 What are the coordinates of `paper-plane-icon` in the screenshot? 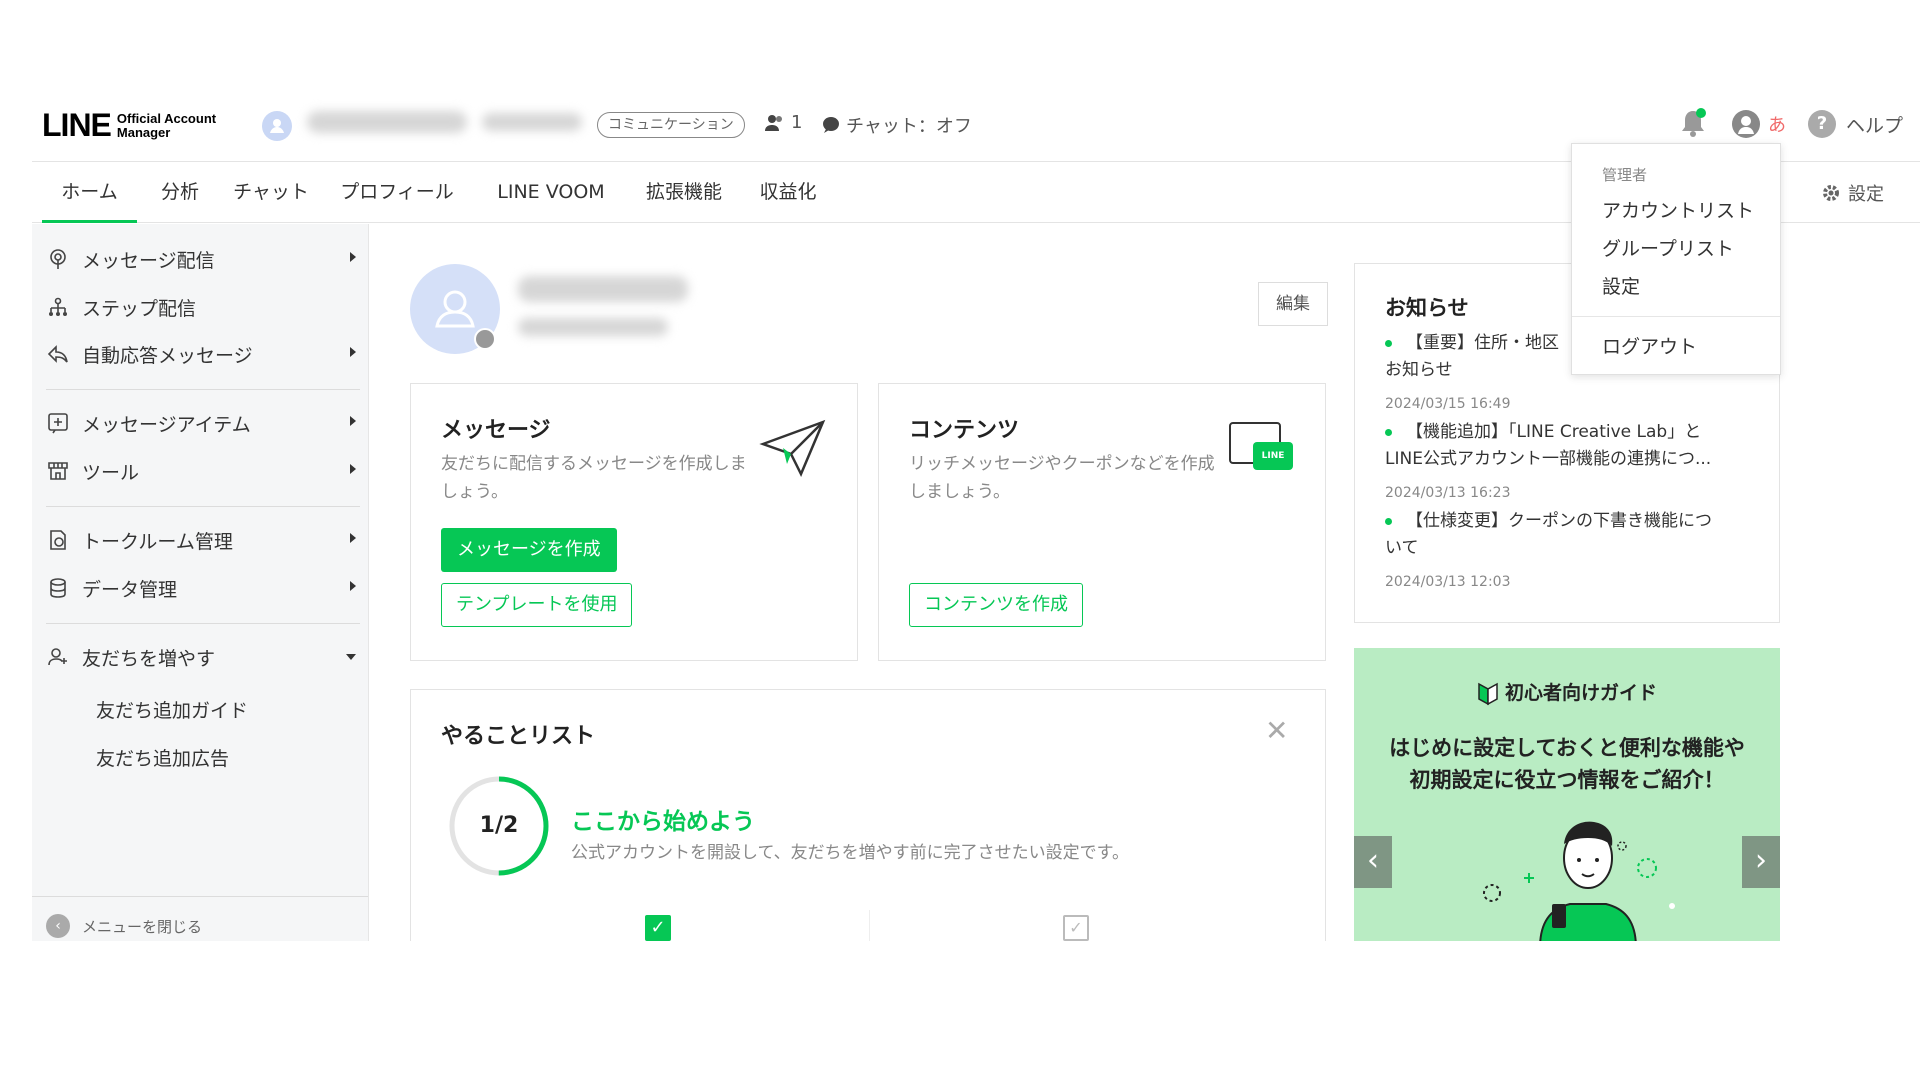 It's located at (792, 448).